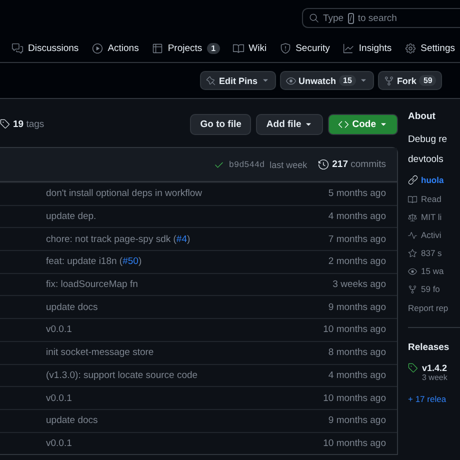 This screenshot has width=460, height=460. What do you see at coordinates (246, 165) in the screenshot?
I see `commit-hash: b9d544d` at bounding box center [246, 165].